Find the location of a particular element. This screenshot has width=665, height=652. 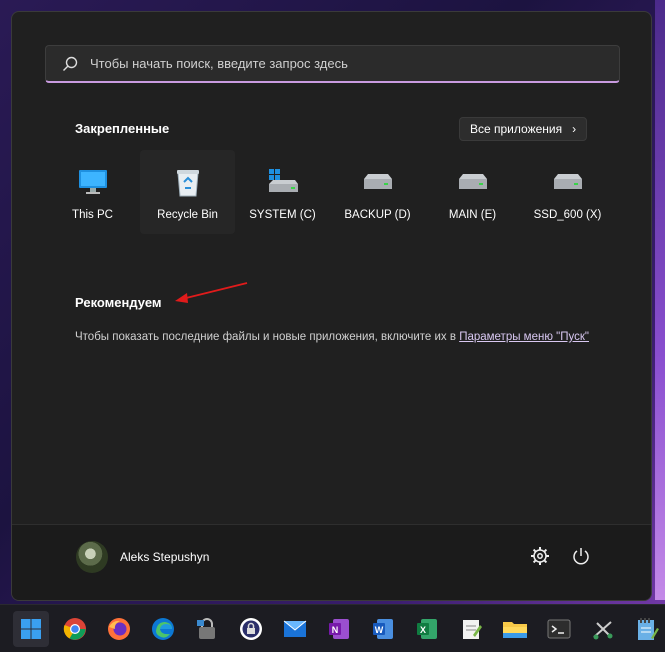

power-icon is located at coordinates (581, 556).